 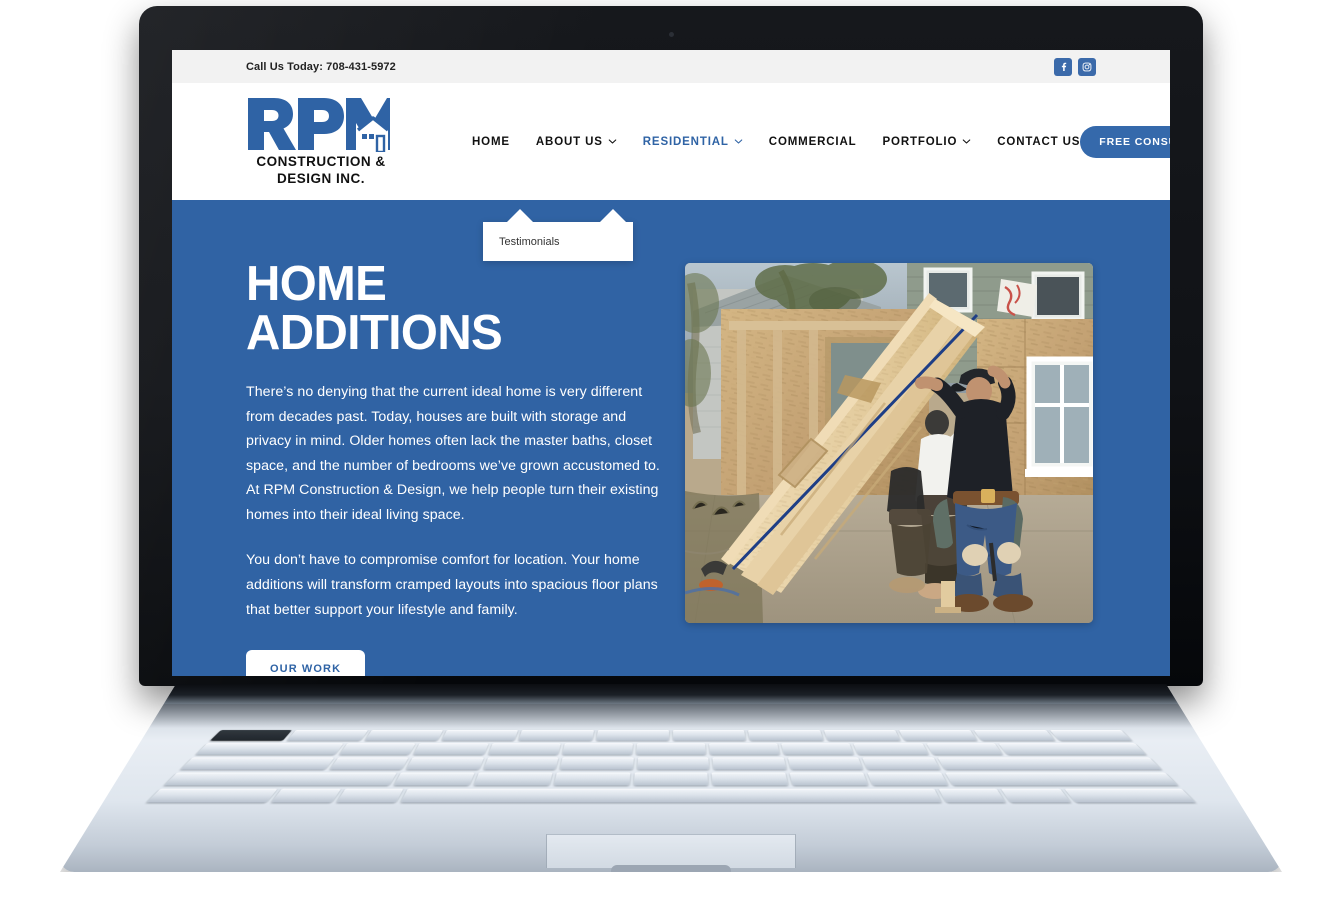 What do you see at coordinates (321, 162) in the screenshot?
I see `logo-line-1: CONSTRUCTION &` at bounding box center [321, 162].